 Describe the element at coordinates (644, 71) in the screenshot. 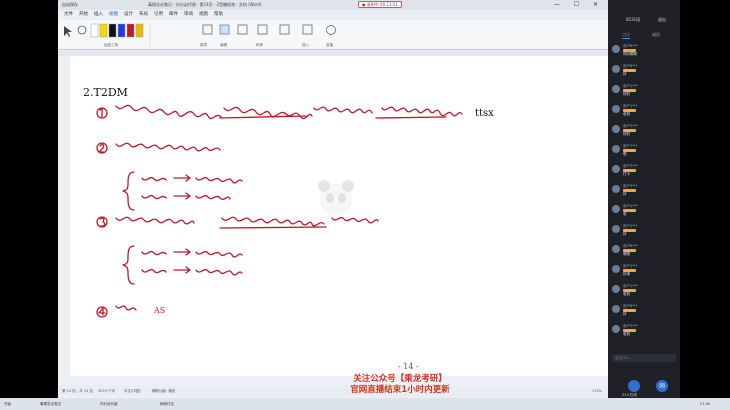

I see `chat-message: 用户8*** 好` at that location.